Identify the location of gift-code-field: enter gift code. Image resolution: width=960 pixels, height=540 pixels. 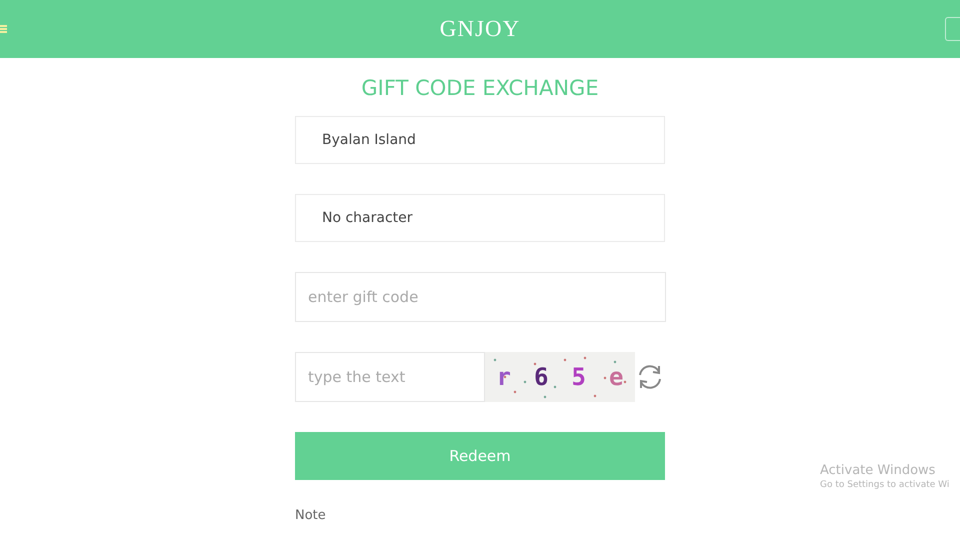
(480, 297).